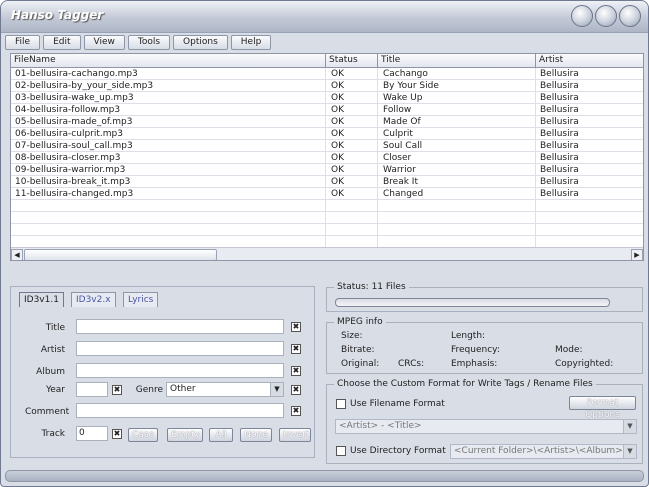 The width and height of the screenshot is (649, 487). Describe the element at coordinates (475, 350) in the screenshot. I see `frequency-label: Frequency:` at that location.